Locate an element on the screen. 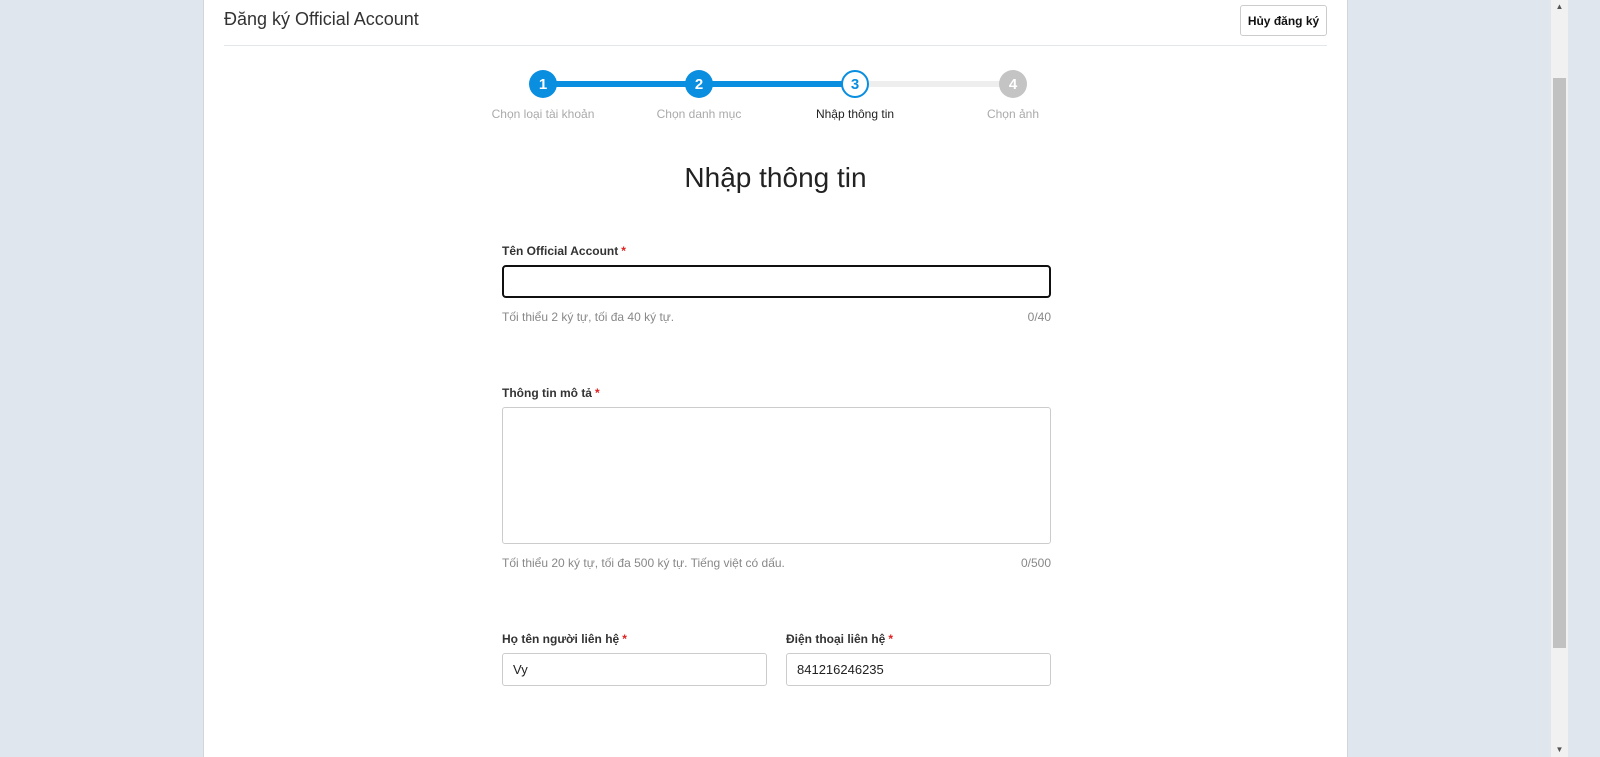 This screenshot has height=757, width=1600. oa-name-input is located at coordinates (776, 281).